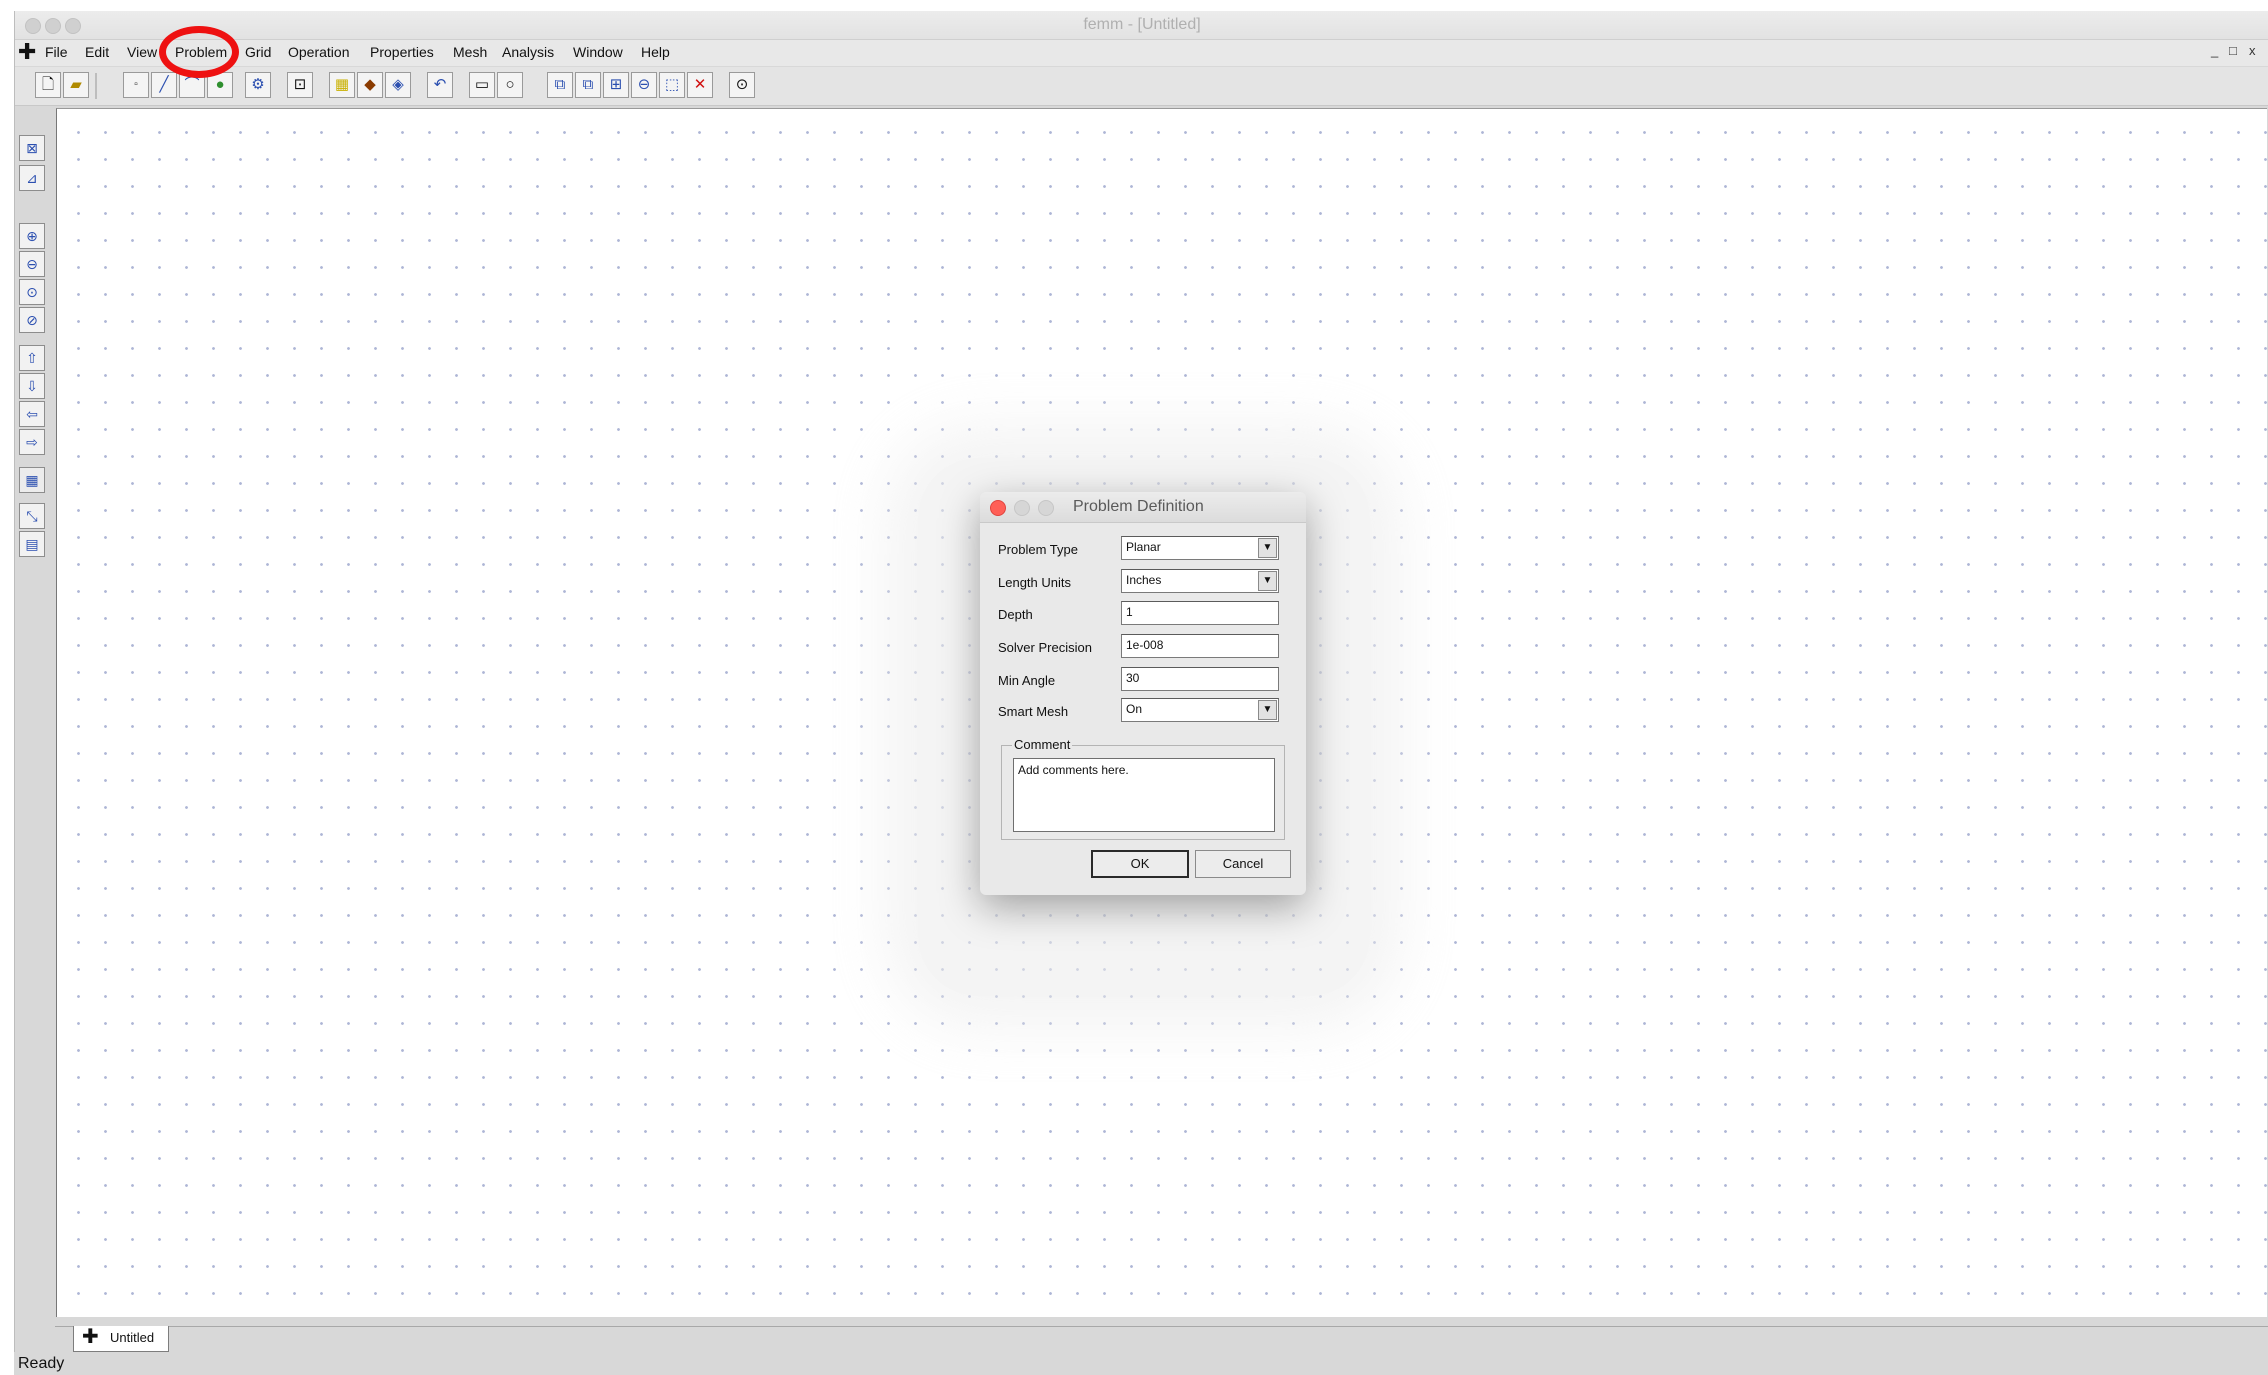 This screenshot has width=2268, height=1375. What do you see at coordinates (1200, 613) in the screenshot?
I see `depth-field: 1` at bounding box center [1200, 613].